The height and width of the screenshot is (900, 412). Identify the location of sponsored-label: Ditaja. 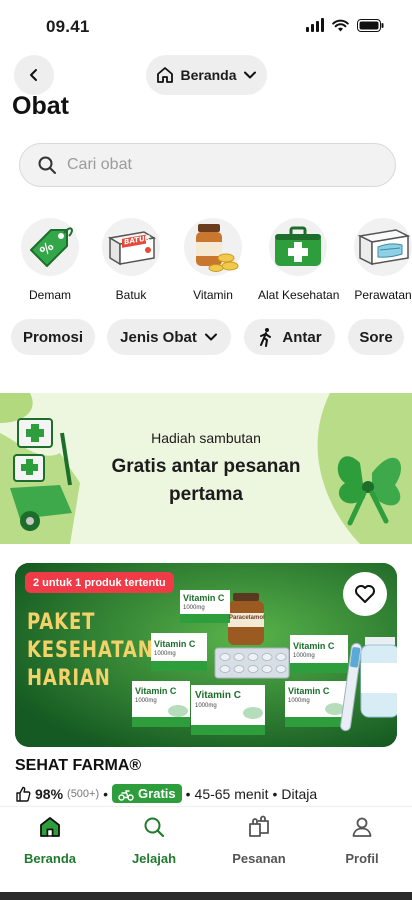
(299, 793).